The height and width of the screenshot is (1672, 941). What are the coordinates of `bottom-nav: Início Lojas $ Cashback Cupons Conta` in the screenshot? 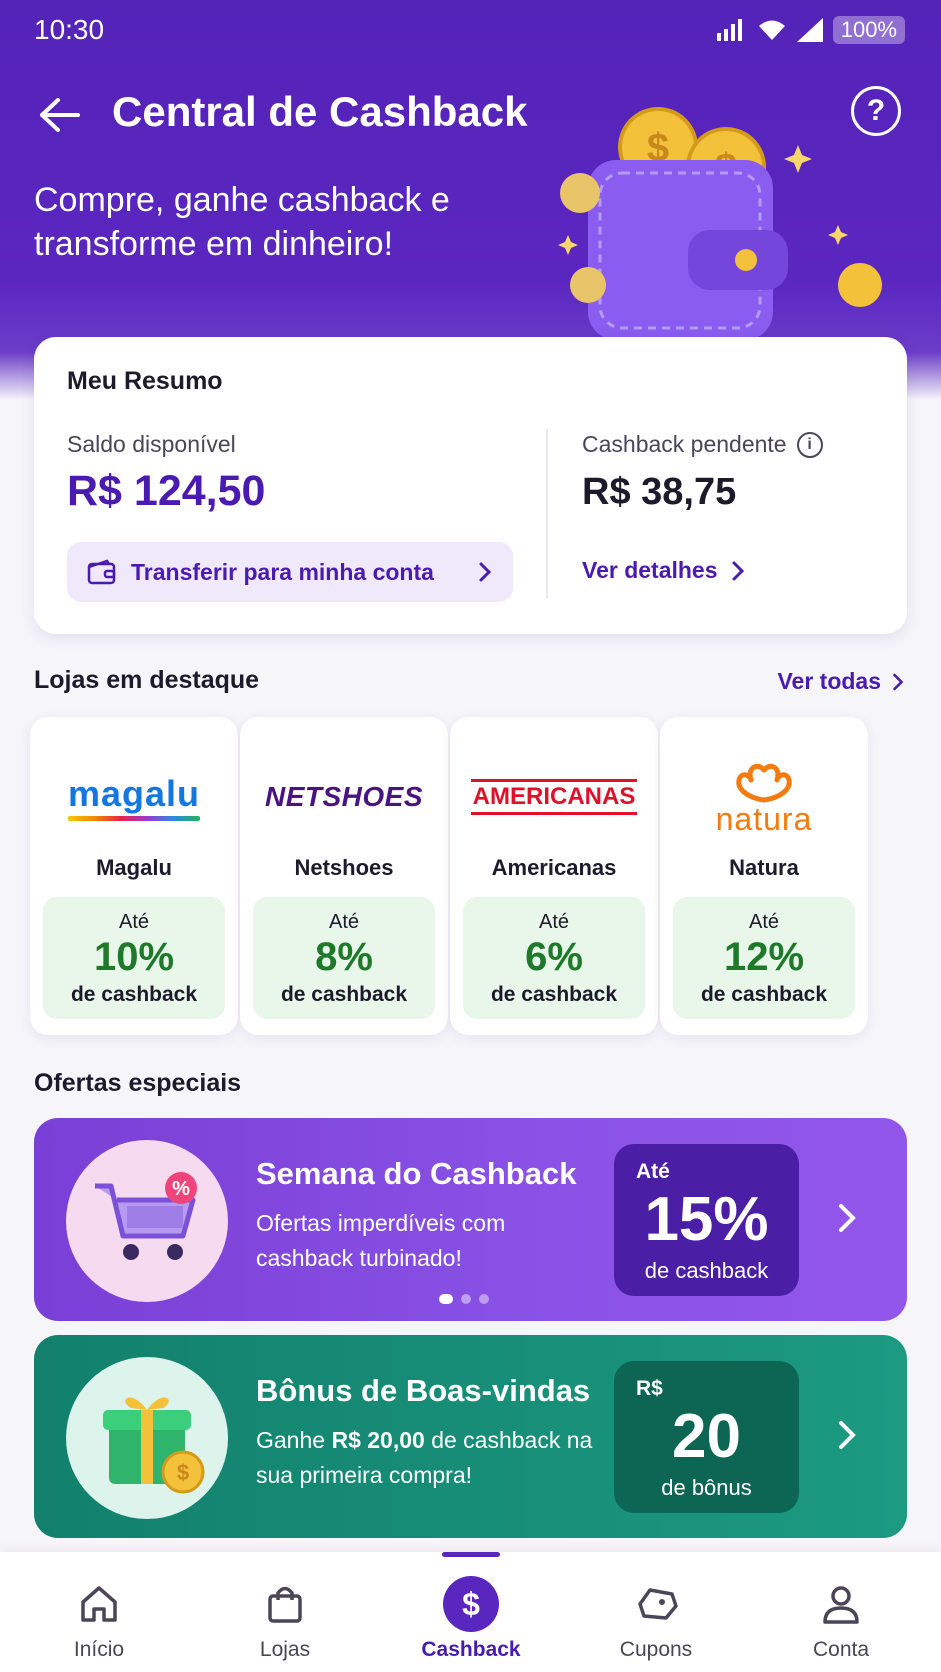 It's located at (470, 1612).